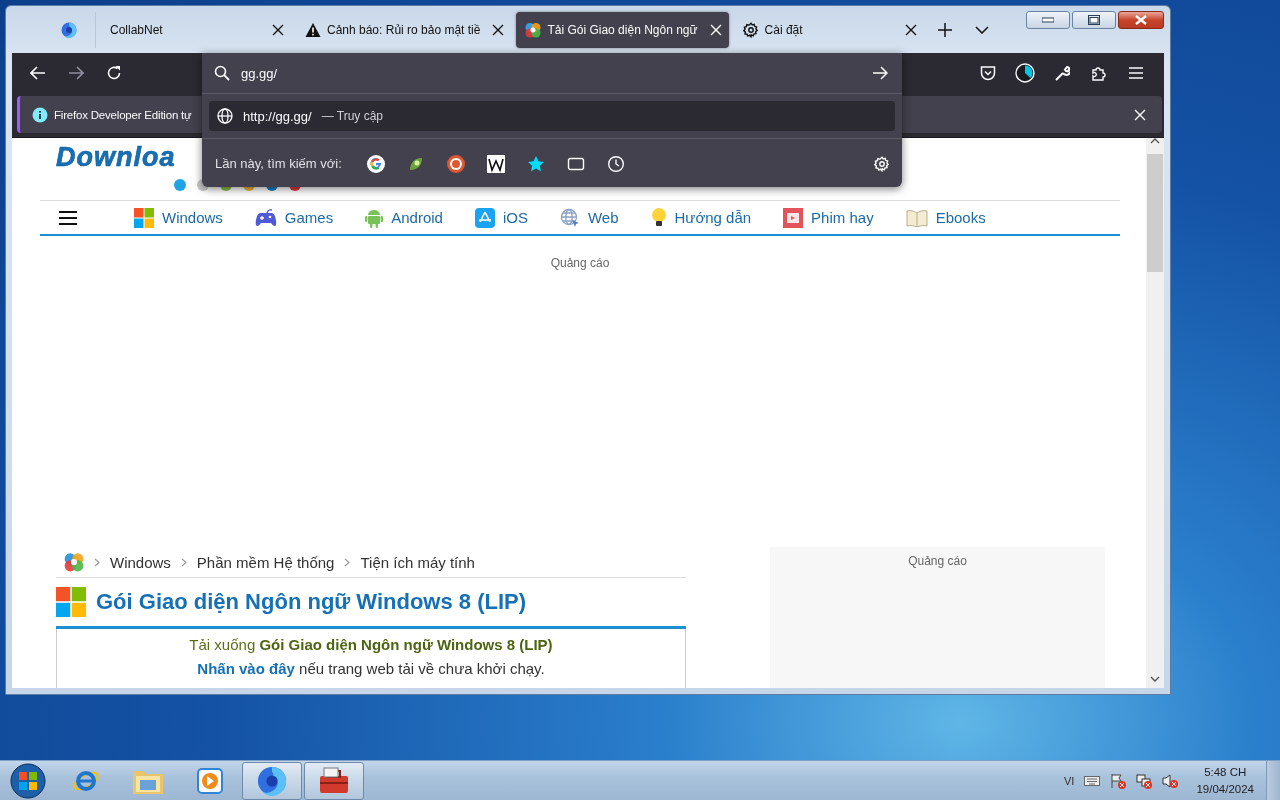  I want to click on warning-icon, so click(313, 29).